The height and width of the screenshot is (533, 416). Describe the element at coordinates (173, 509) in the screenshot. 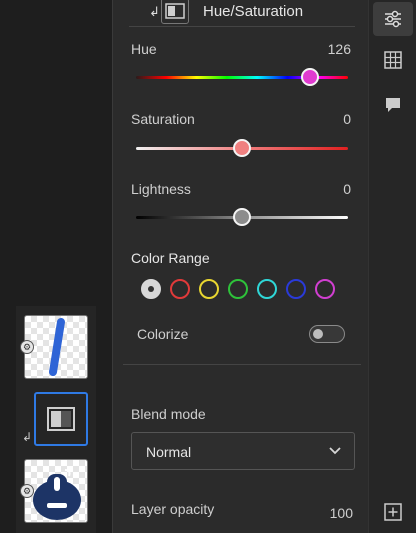

I see `layer-opacity-label: Layer opacity` at that location.